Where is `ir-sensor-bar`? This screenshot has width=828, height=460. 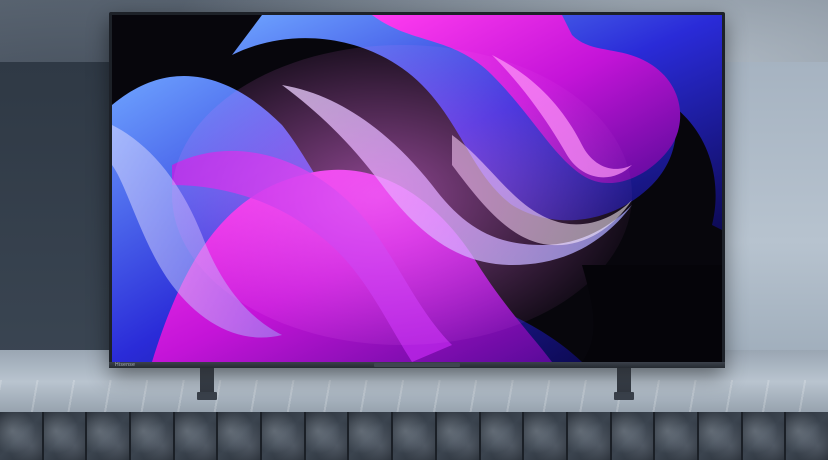
ir-sensor-bar is located at coordinates (417, 365).